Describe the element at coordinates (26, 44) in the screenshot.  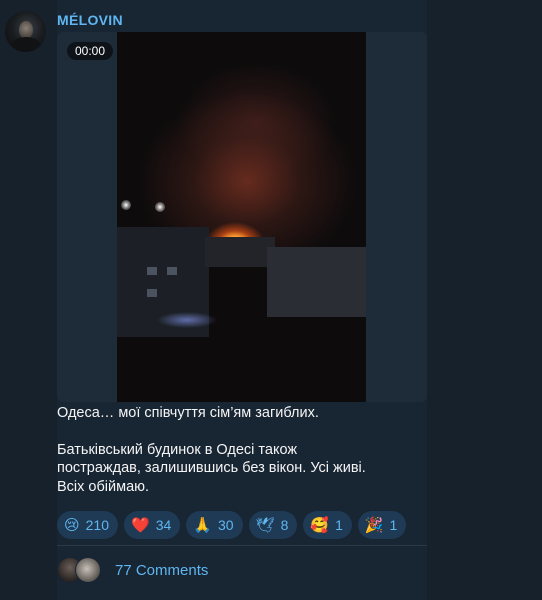
I see `avatar-body` at that location.